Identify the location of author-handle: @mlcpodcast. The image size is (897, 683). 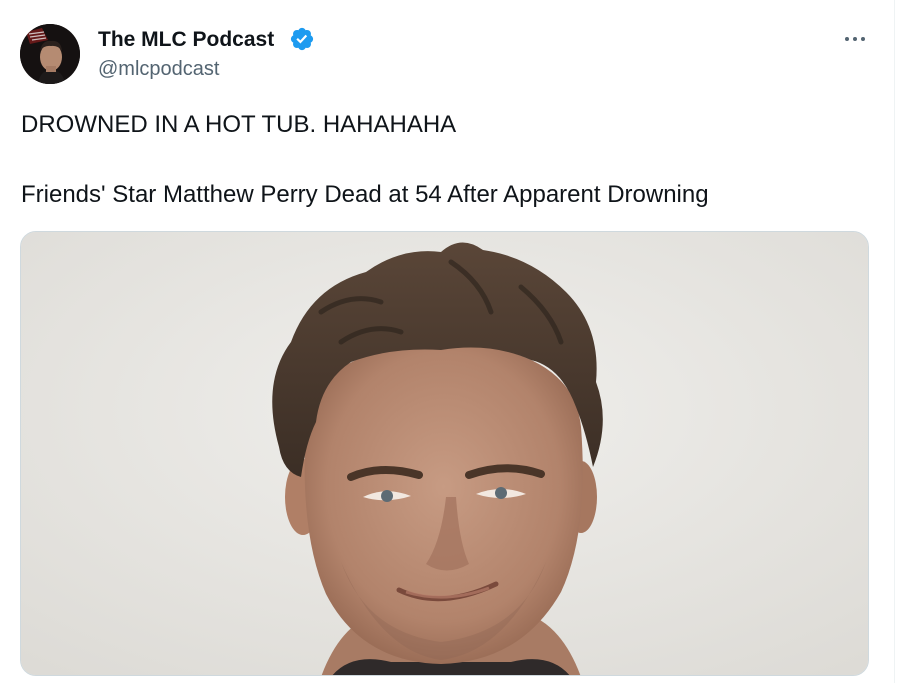
(158, 69).